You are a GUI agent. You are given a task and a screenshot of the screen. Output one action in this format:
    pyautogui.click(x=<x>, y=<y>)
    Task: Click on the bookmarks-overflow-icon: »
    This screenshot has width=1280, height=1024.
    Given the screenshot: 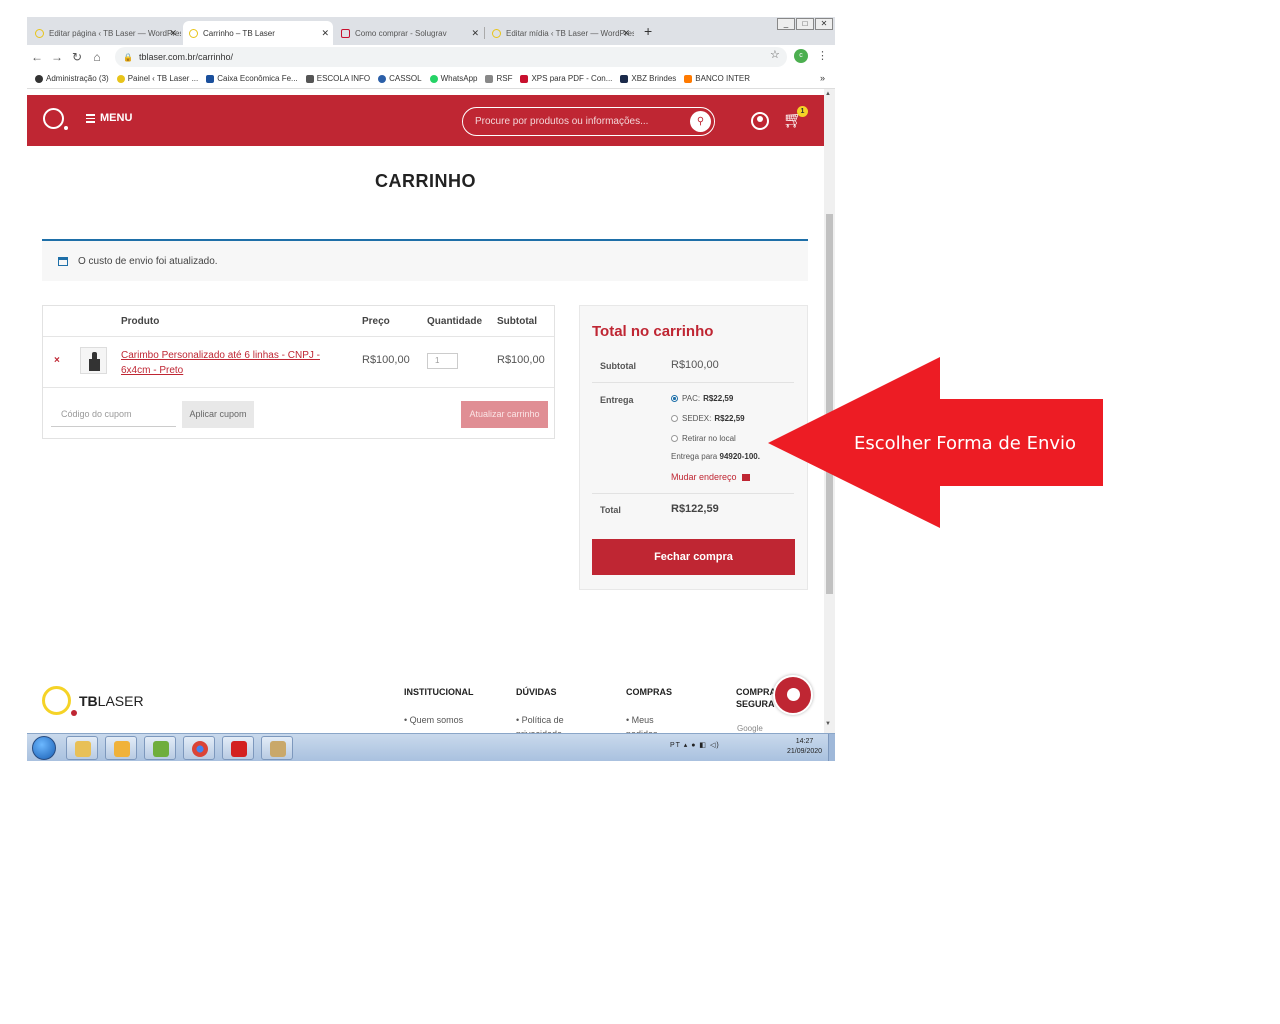 What is the action you would take?
    pyautogui.click(x=822, y=78)
    